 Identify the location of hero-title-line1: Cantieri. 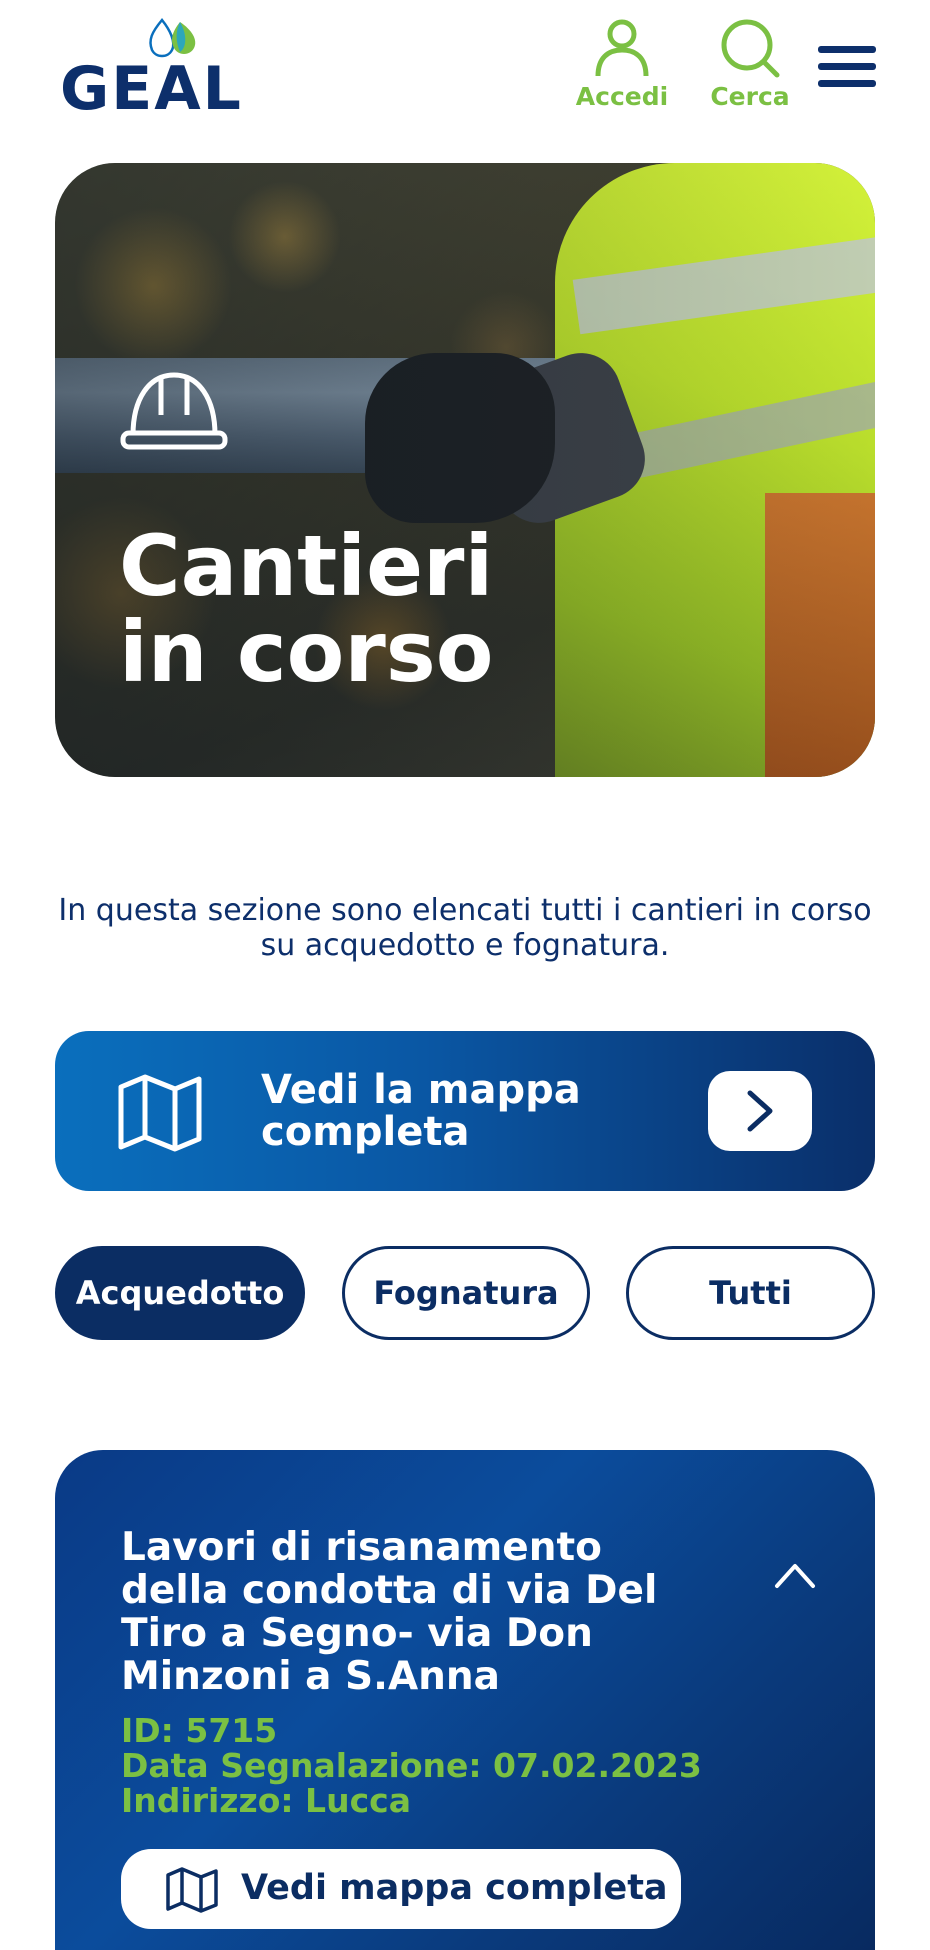
(306, 566).